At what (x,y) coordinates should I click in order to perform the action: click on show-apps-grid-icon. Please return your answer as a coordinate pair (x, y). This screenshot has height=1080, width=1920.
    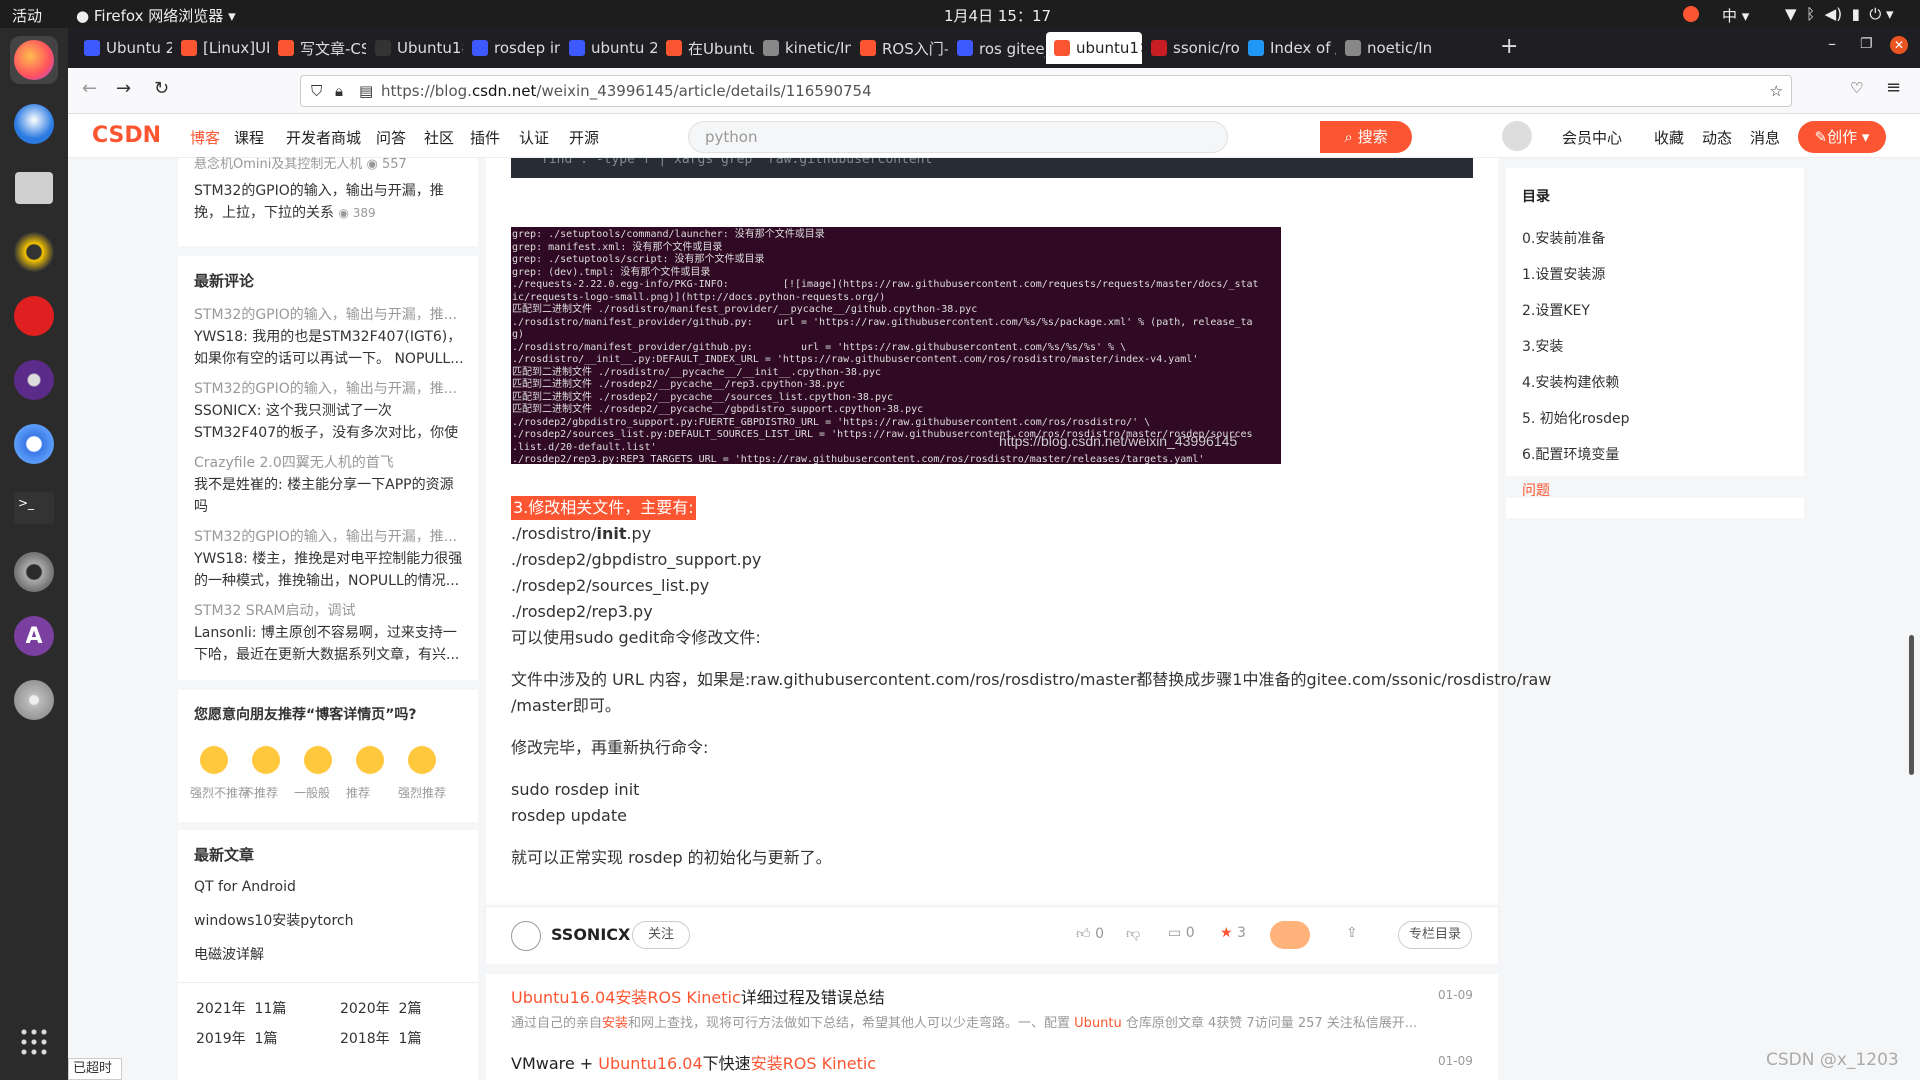
    Looking at the image, I should click on (34, 1042).